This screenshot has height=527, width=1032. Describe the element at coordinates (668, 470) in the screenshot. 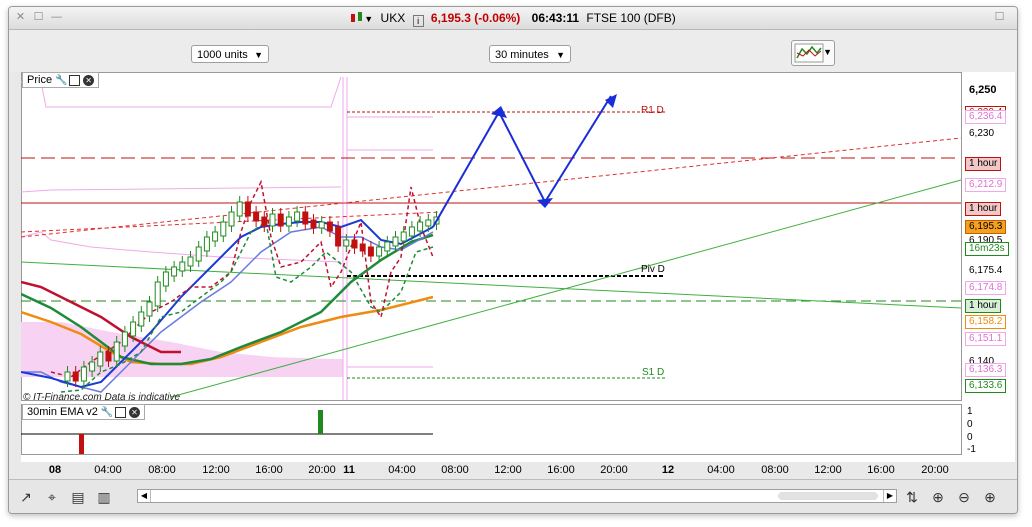

I see `time-axis-label: 12` at that location.